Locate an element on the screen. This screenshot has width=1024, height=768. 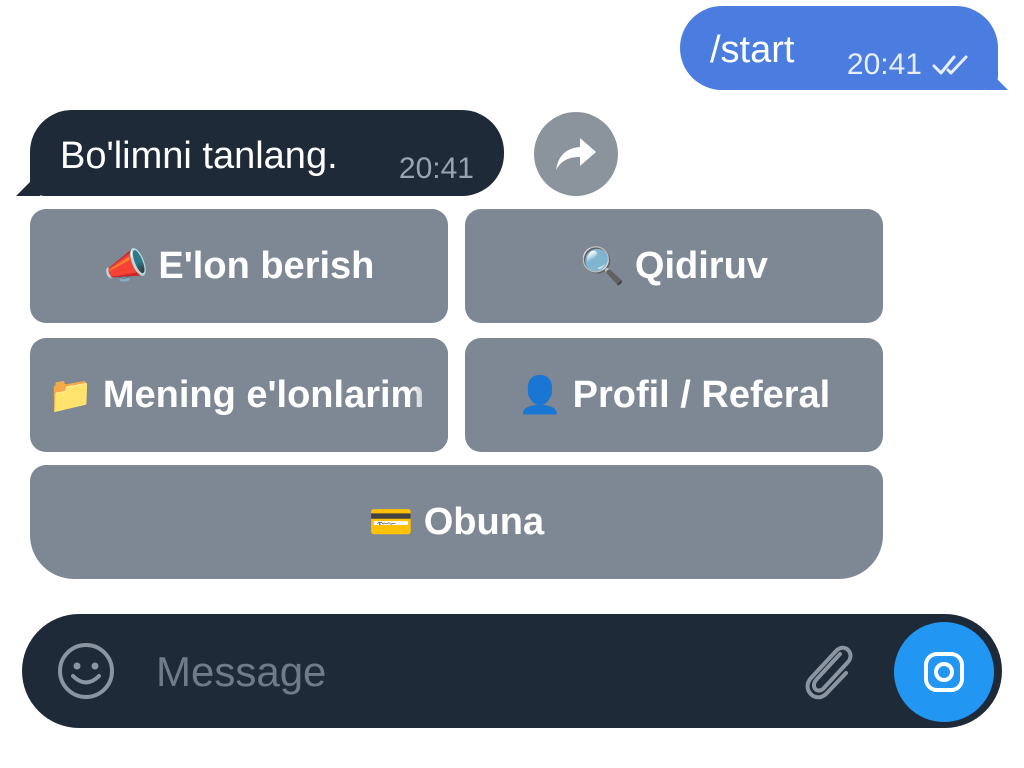
smiley-icon is located at coordinates (86, 671).